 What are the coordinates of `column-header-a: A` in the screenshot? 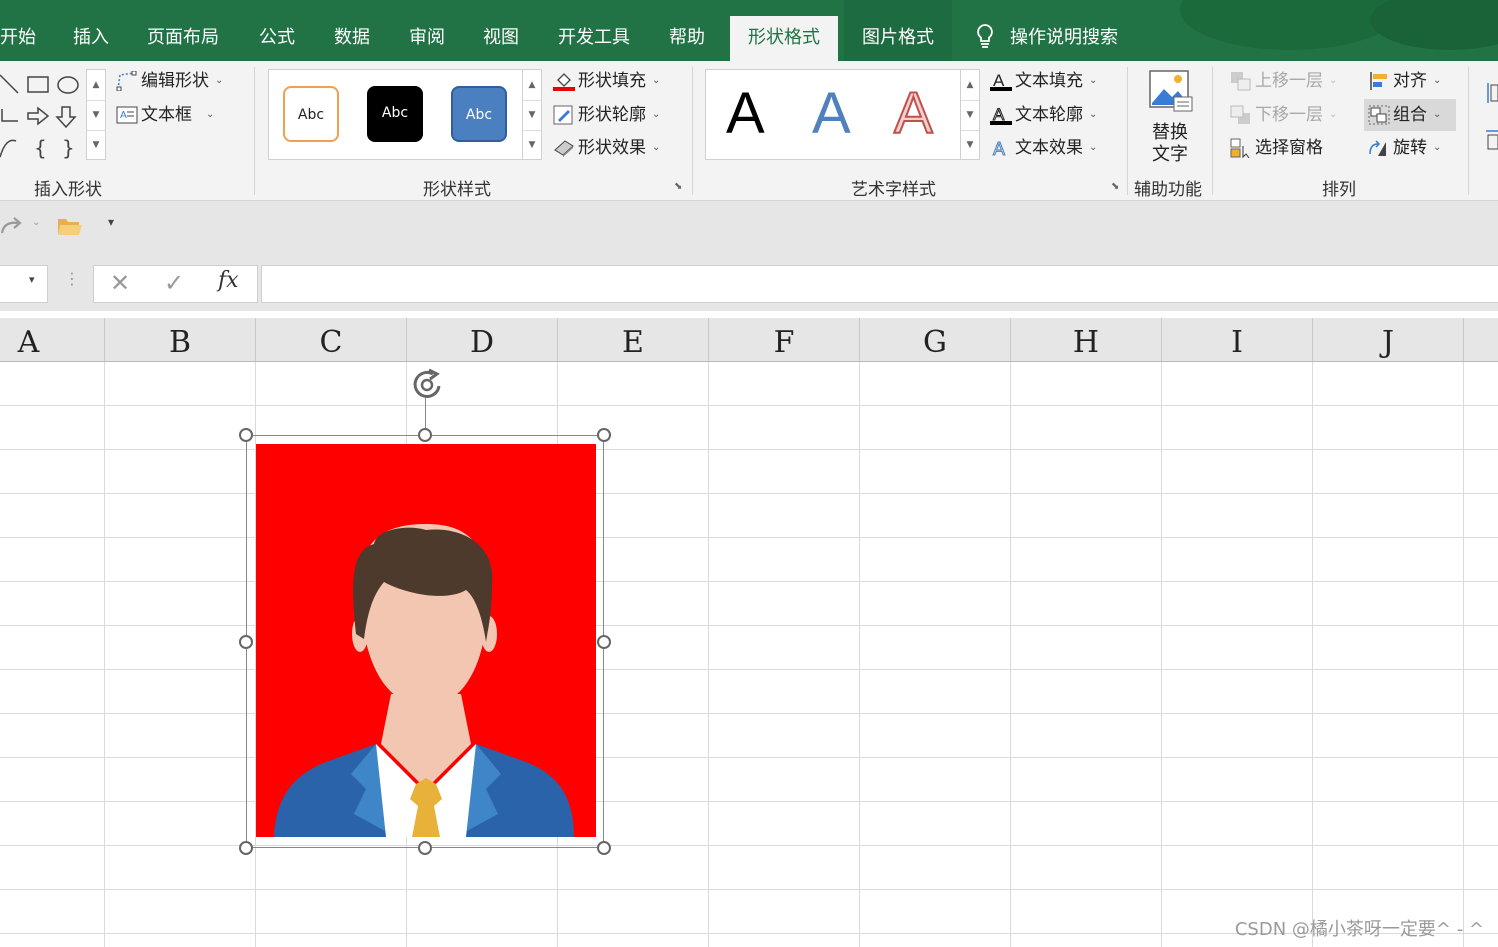 It's located at (52, 339).